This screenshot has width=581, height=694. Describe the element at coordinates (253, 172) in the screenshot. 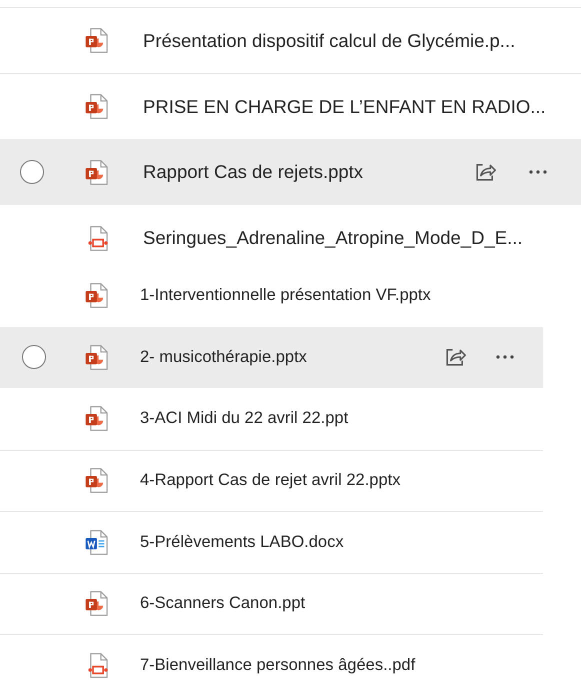

I see `file-name: Rapport Cas de rejets.pptx` at that location.